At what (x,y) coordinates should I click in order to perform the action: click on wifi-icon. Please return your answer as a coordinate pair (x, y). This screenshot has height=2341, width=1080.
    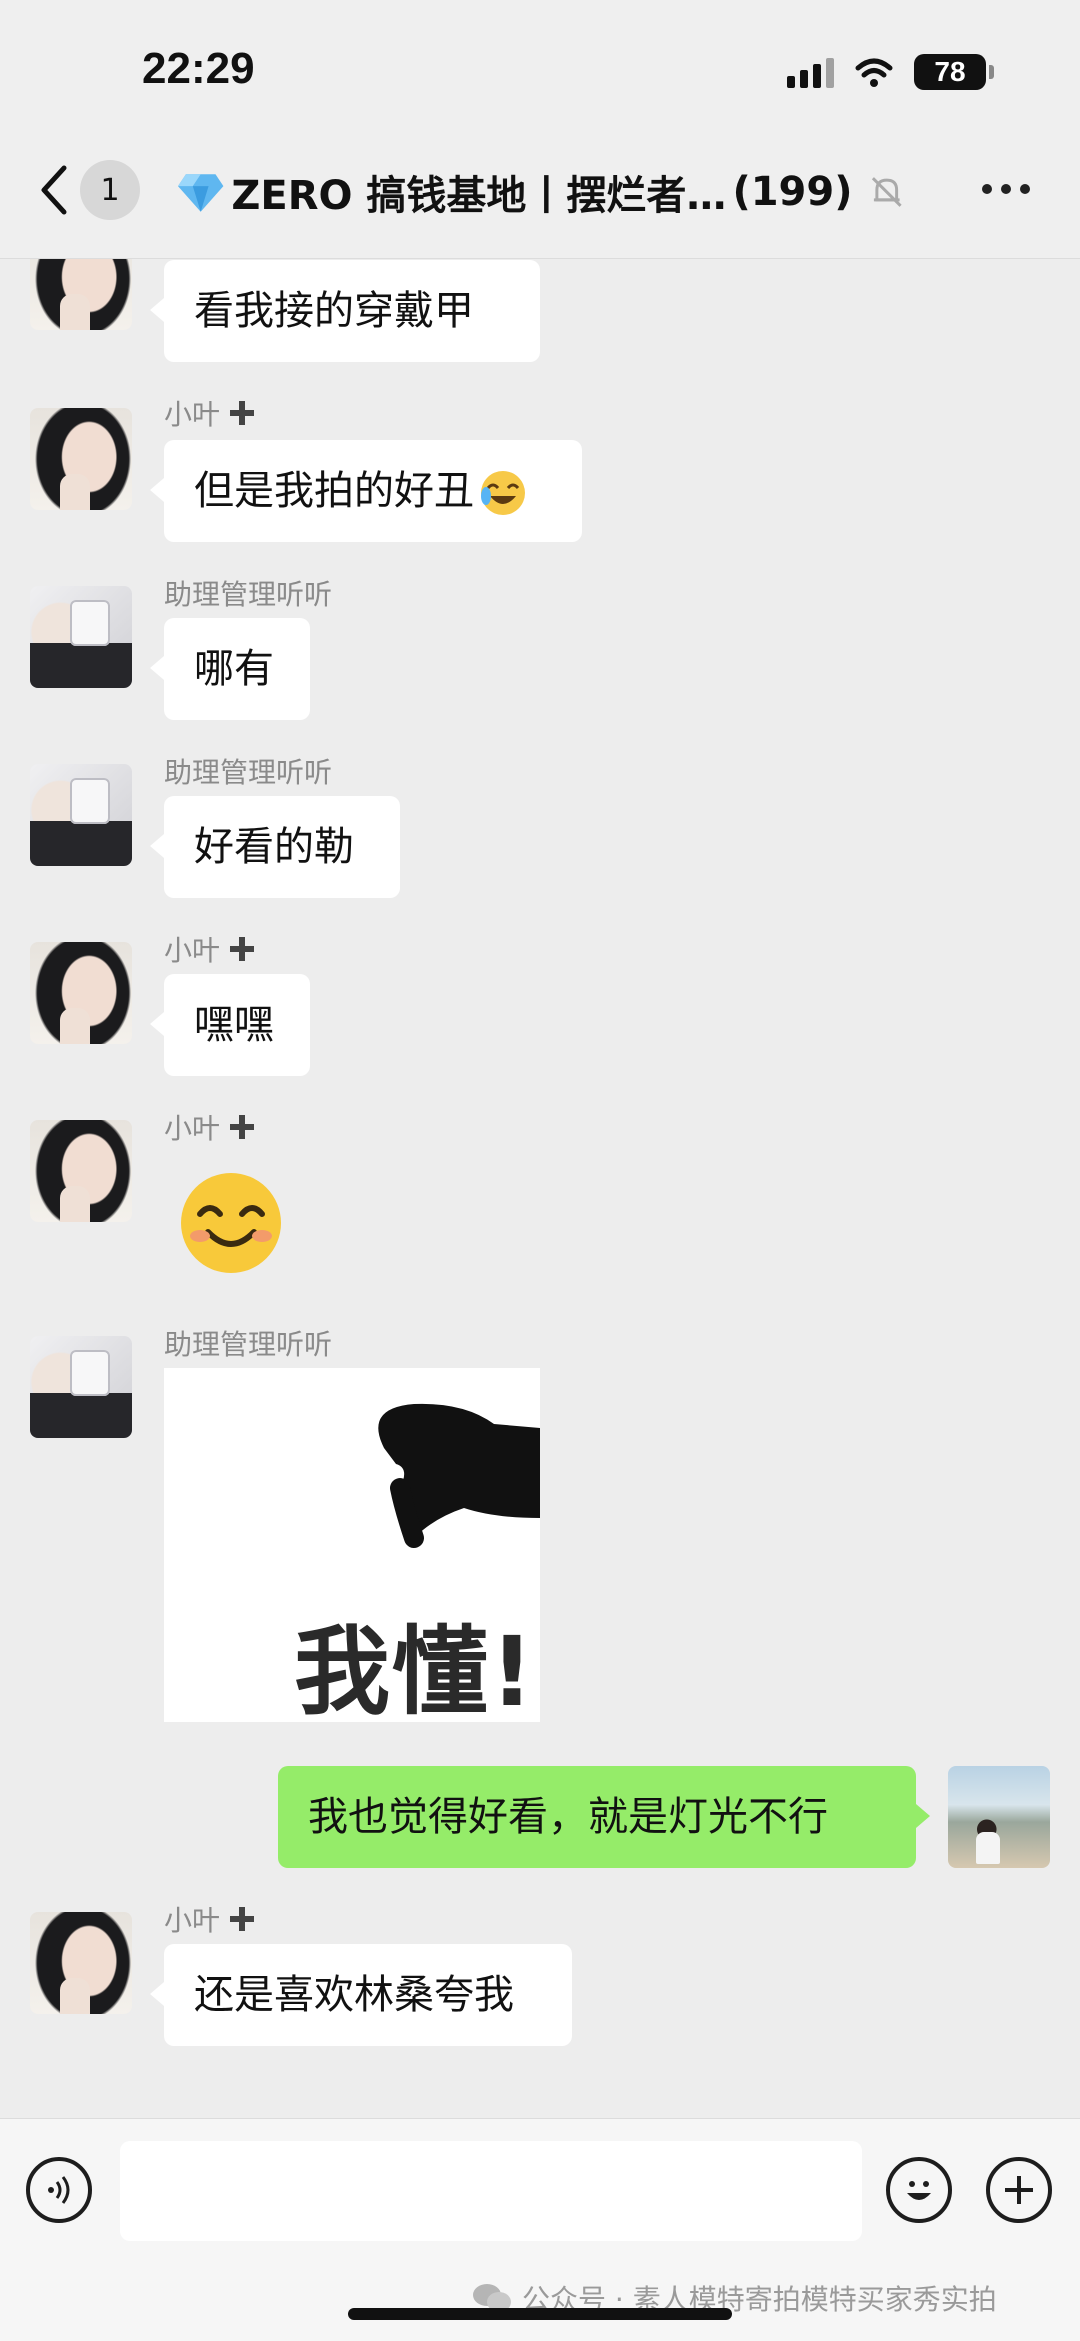
    Looking at the image, I should click on (874, 72).